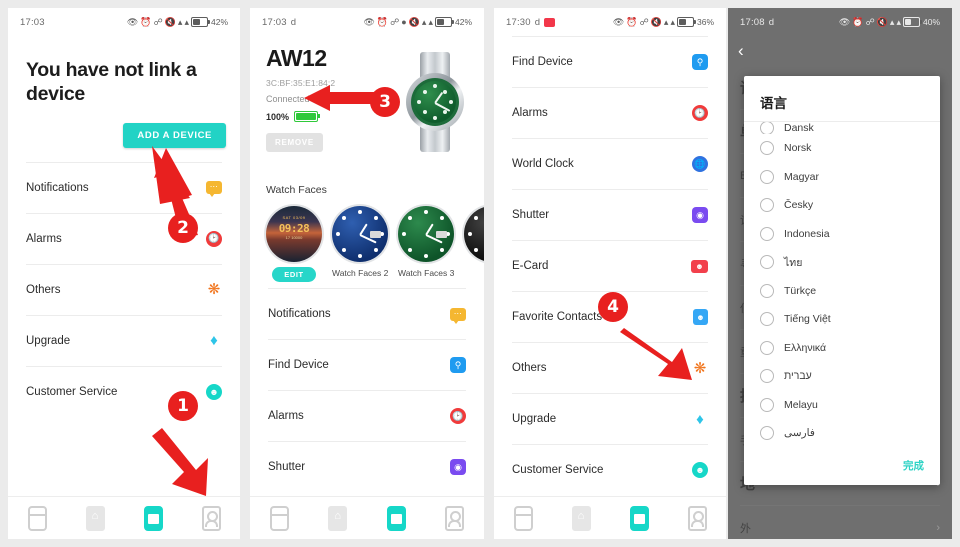  Describe the element at coordinates (705, 22) in the screenshot. I see `battery-percent: 36%` at that location.